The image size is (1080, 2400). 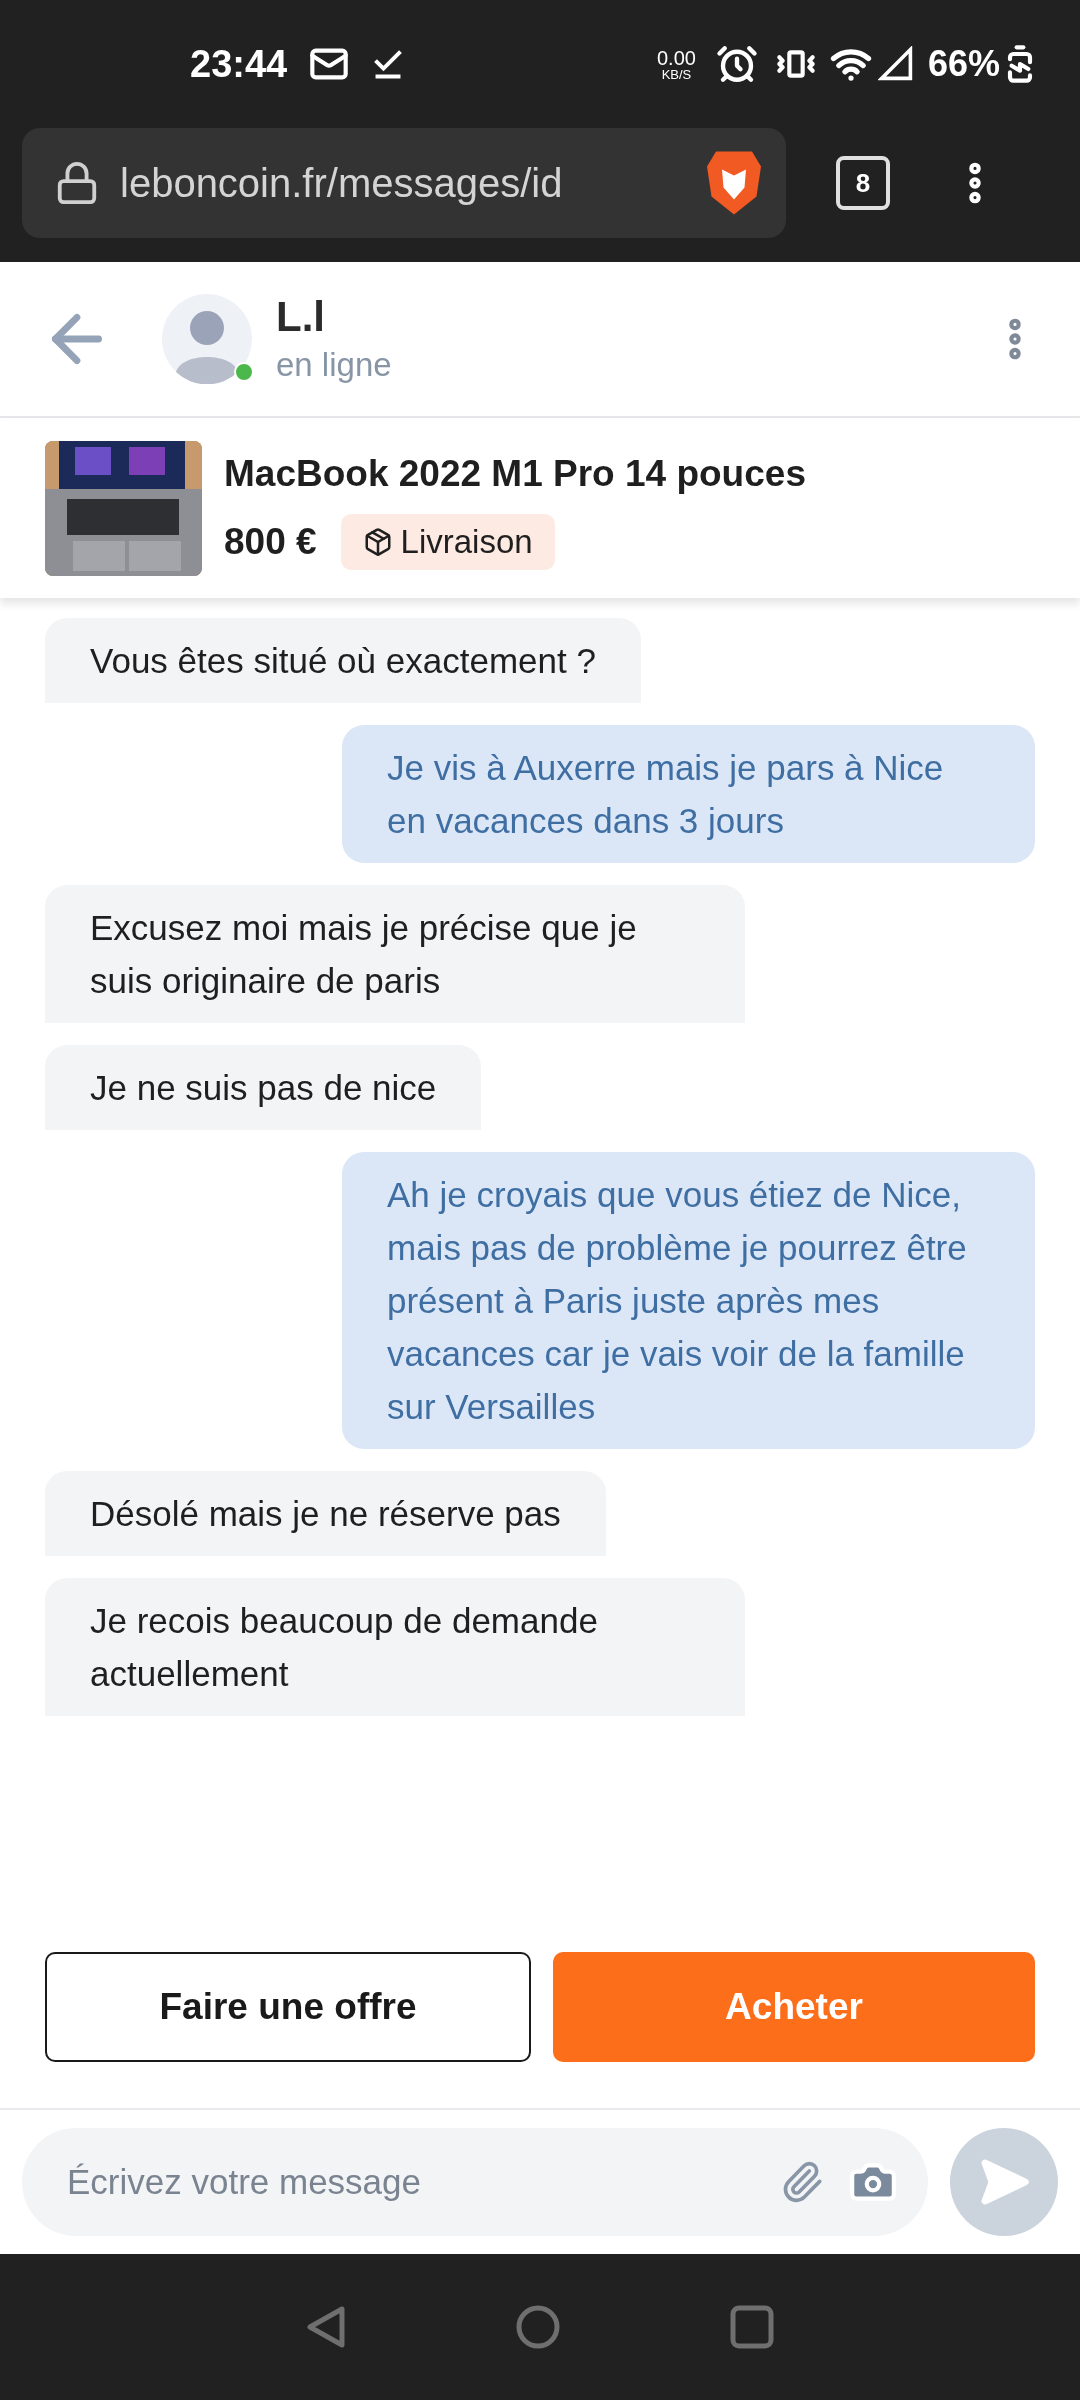 What do you see at coordinates (239, 64) in the screenshot?
I see `status-time: 23:44` at bounding box center [239, 64].